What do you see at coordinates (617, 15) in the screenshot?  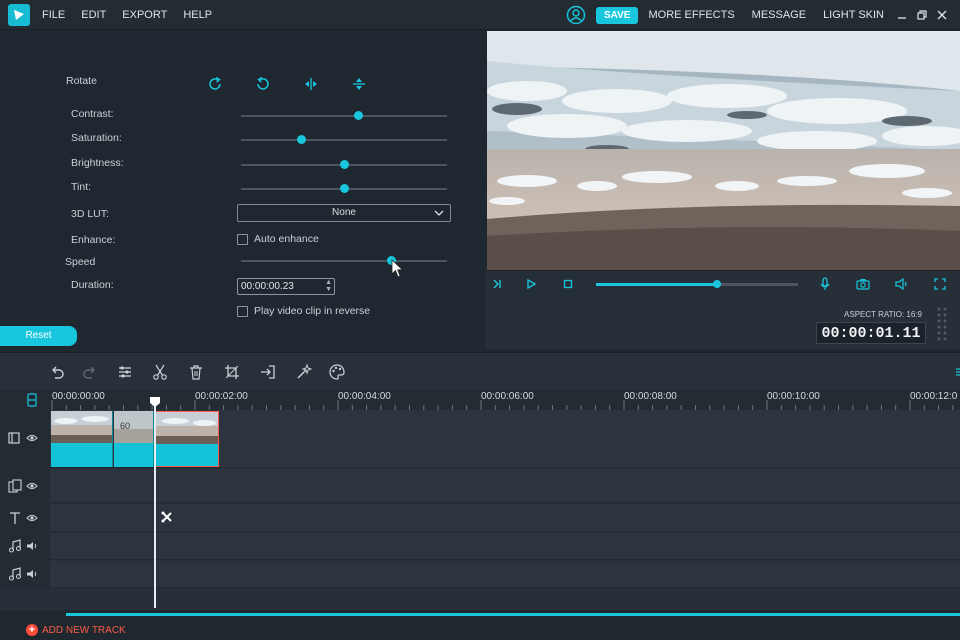 I see `save-button: SAVE` at bounding box center [617, 15].